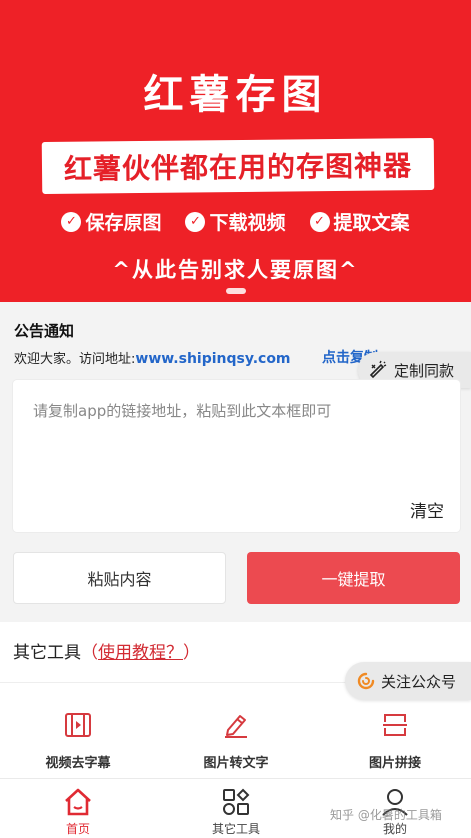  Describe the element at coordinates (235, 270) in the screenshot. I see `banner-subtitle: ^从此告别求人要原图^` at that location.